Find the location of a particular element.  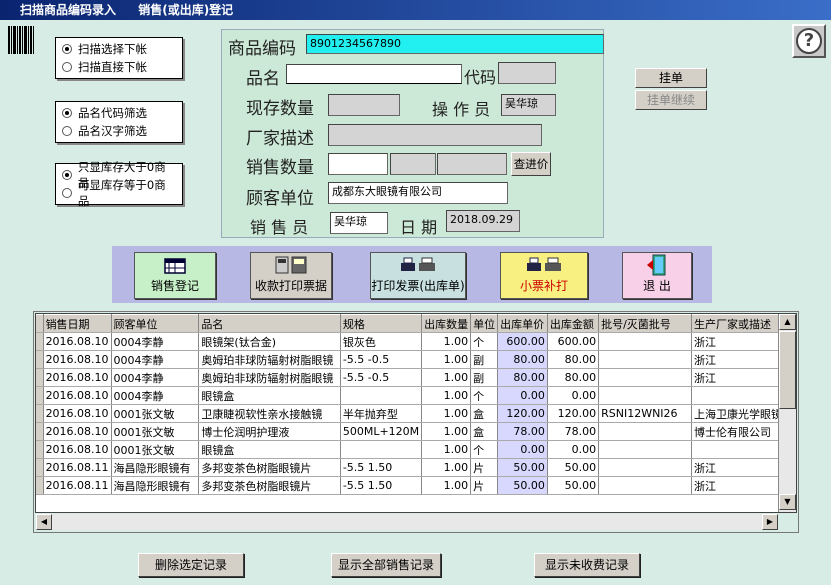

table-row: 2016.08.10 0004李静 眼镜盒 1.00 个 0.00 0.00 is located at coordinates (416, 395).